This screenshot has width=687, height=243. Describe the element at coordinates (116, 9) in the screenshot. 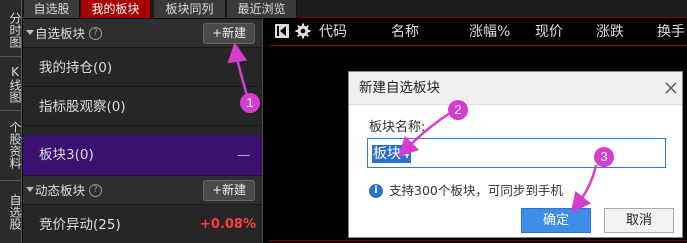

I see `tab-my-sectors: 我的板块` at that location.